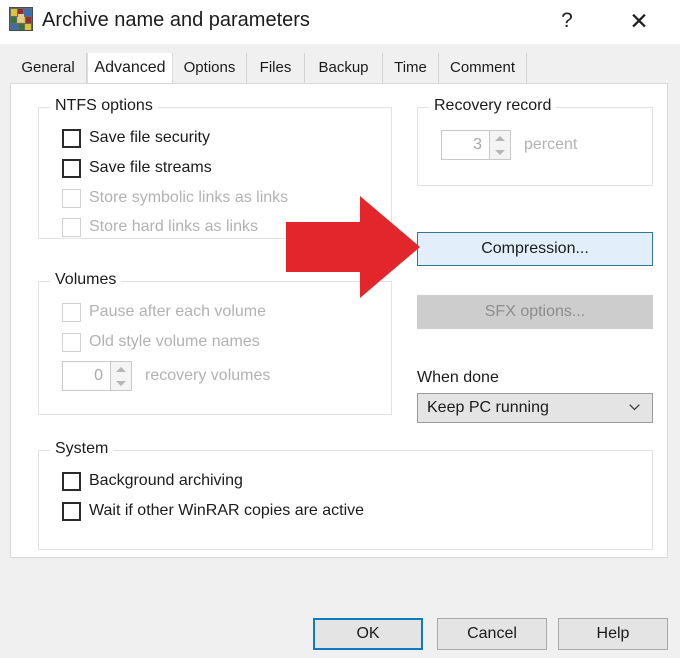 This screenshot has width=680, height=658. Describe the element at coordinates (208, 375) in the screenshot. I see `recovery-volumes-label: recovery volumes` at that location.